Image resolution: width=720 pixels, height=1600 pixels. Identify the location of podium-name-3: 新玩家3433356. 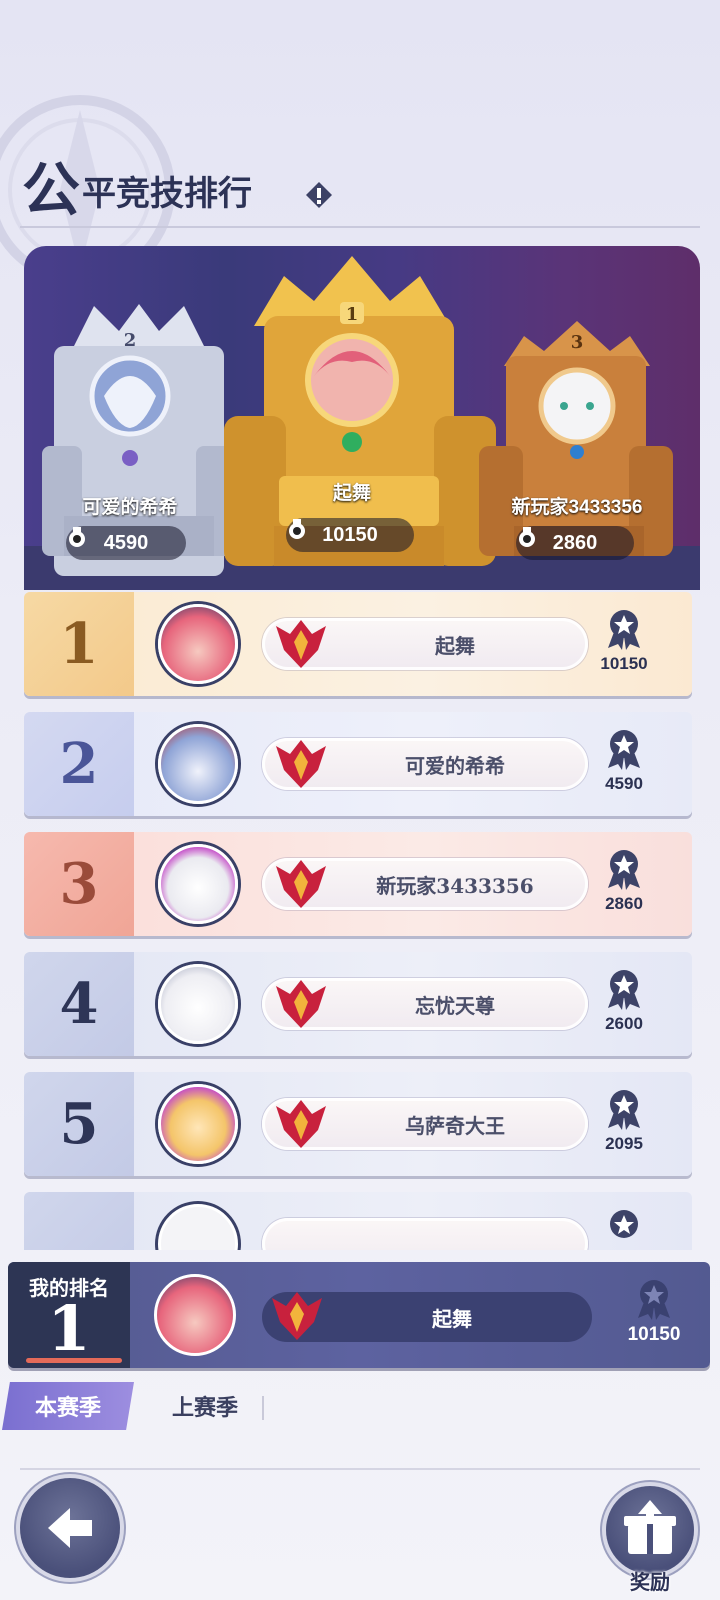
(577, 507).